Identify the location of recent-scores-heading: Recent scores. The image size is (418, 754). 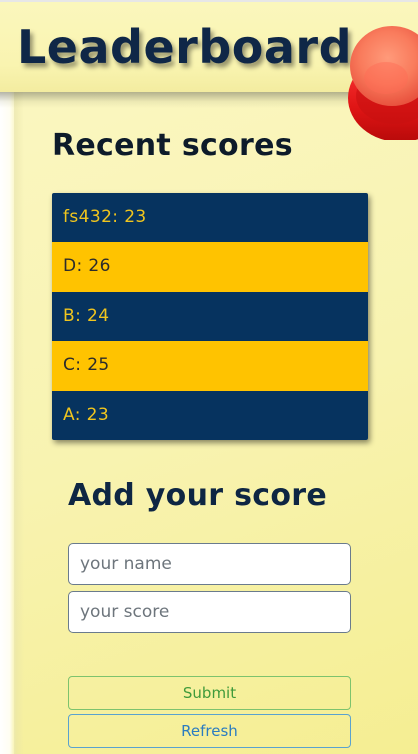
(172, 145).